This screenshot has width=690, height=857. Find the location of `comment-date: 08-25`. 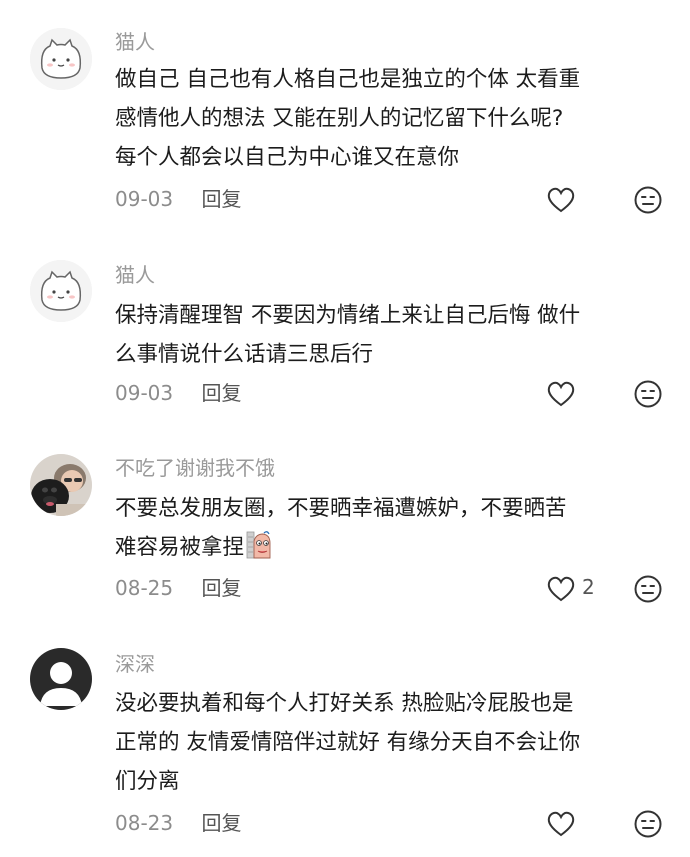

comment-date: 08-25 is located at coordinates (144, 588).